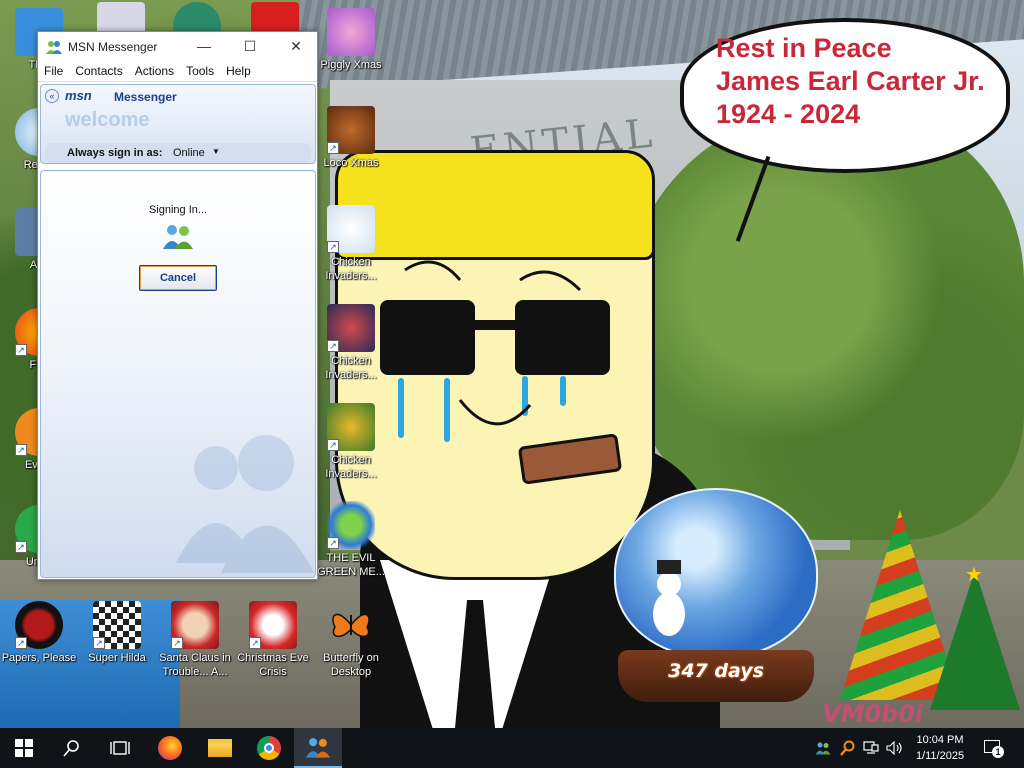 The image size is (1024, 768). Describe the element at coordinates (351, 525) in the screenshot. I see `evil-green-messenger-icon: ↗` at that location.